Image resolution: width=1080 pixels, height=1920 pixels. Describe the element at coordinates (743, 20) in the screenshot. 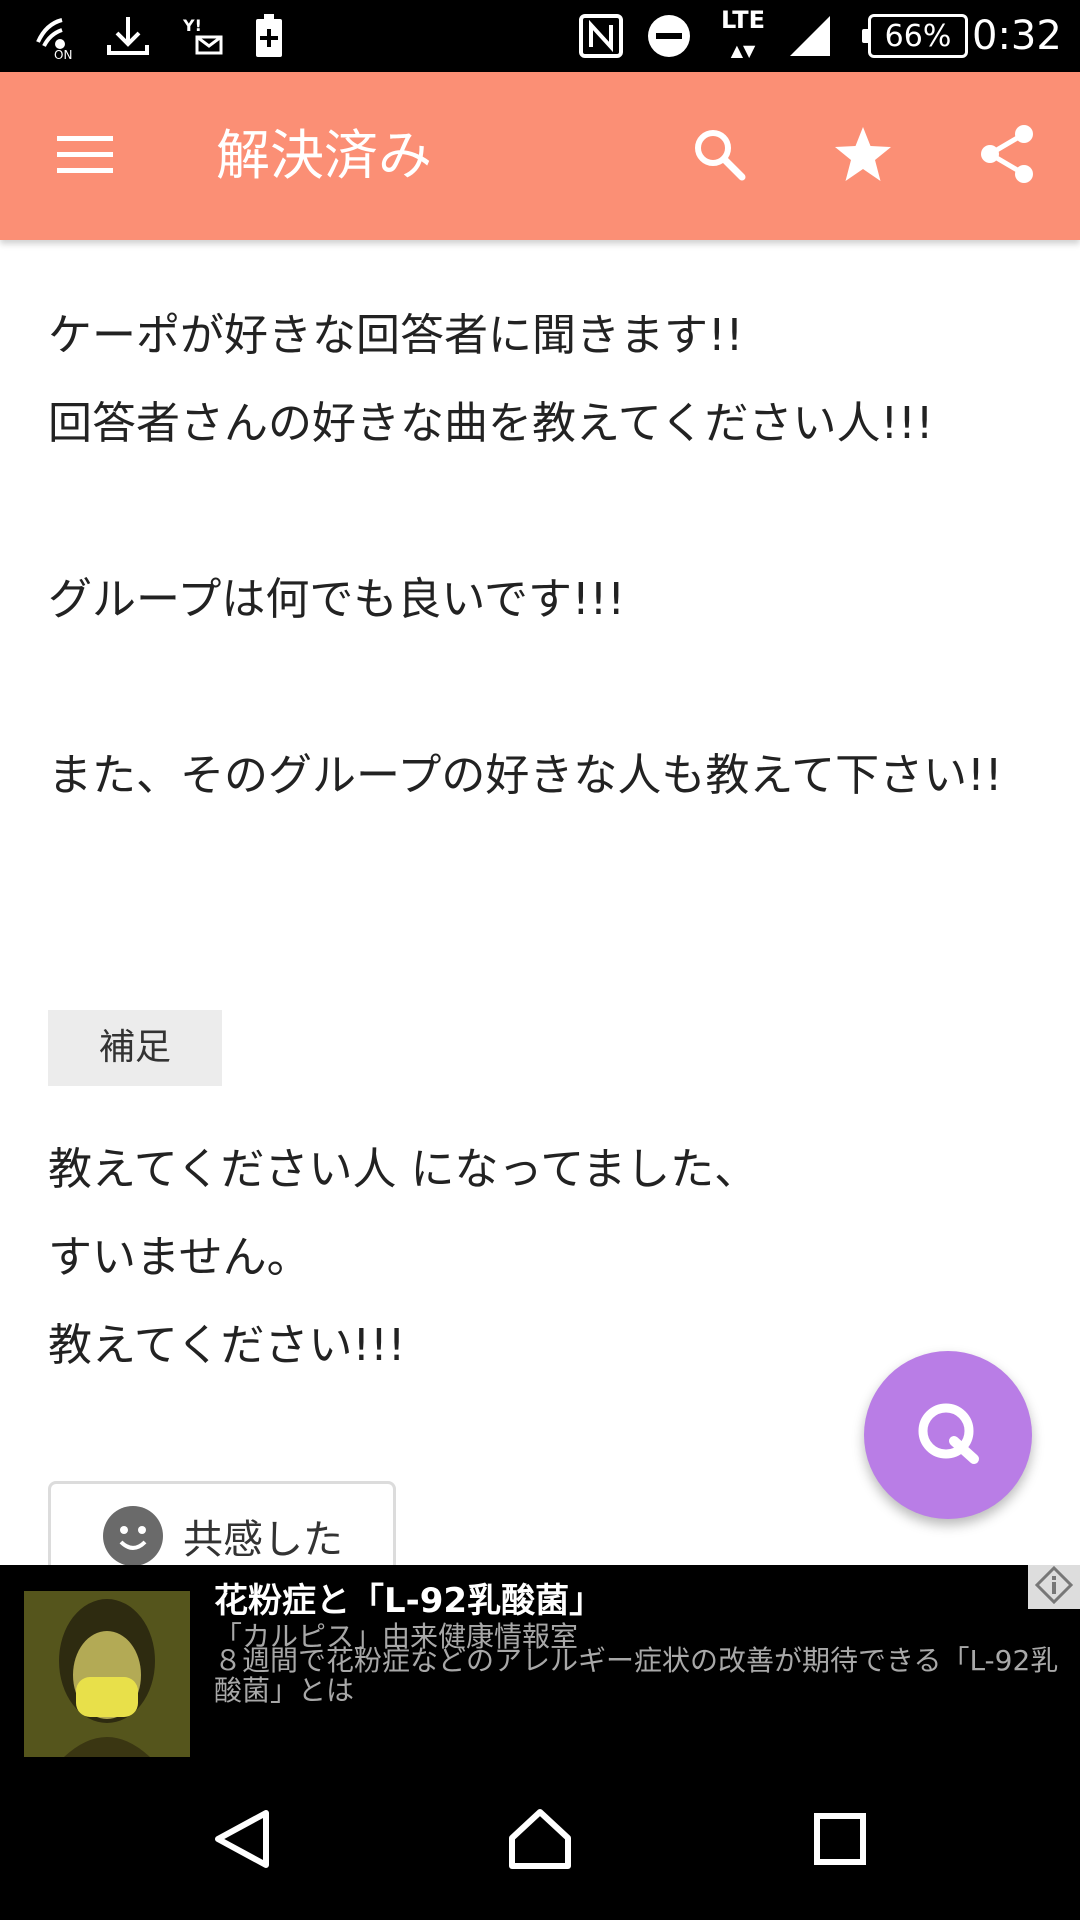

I see `lte-label: LTE` at that location.